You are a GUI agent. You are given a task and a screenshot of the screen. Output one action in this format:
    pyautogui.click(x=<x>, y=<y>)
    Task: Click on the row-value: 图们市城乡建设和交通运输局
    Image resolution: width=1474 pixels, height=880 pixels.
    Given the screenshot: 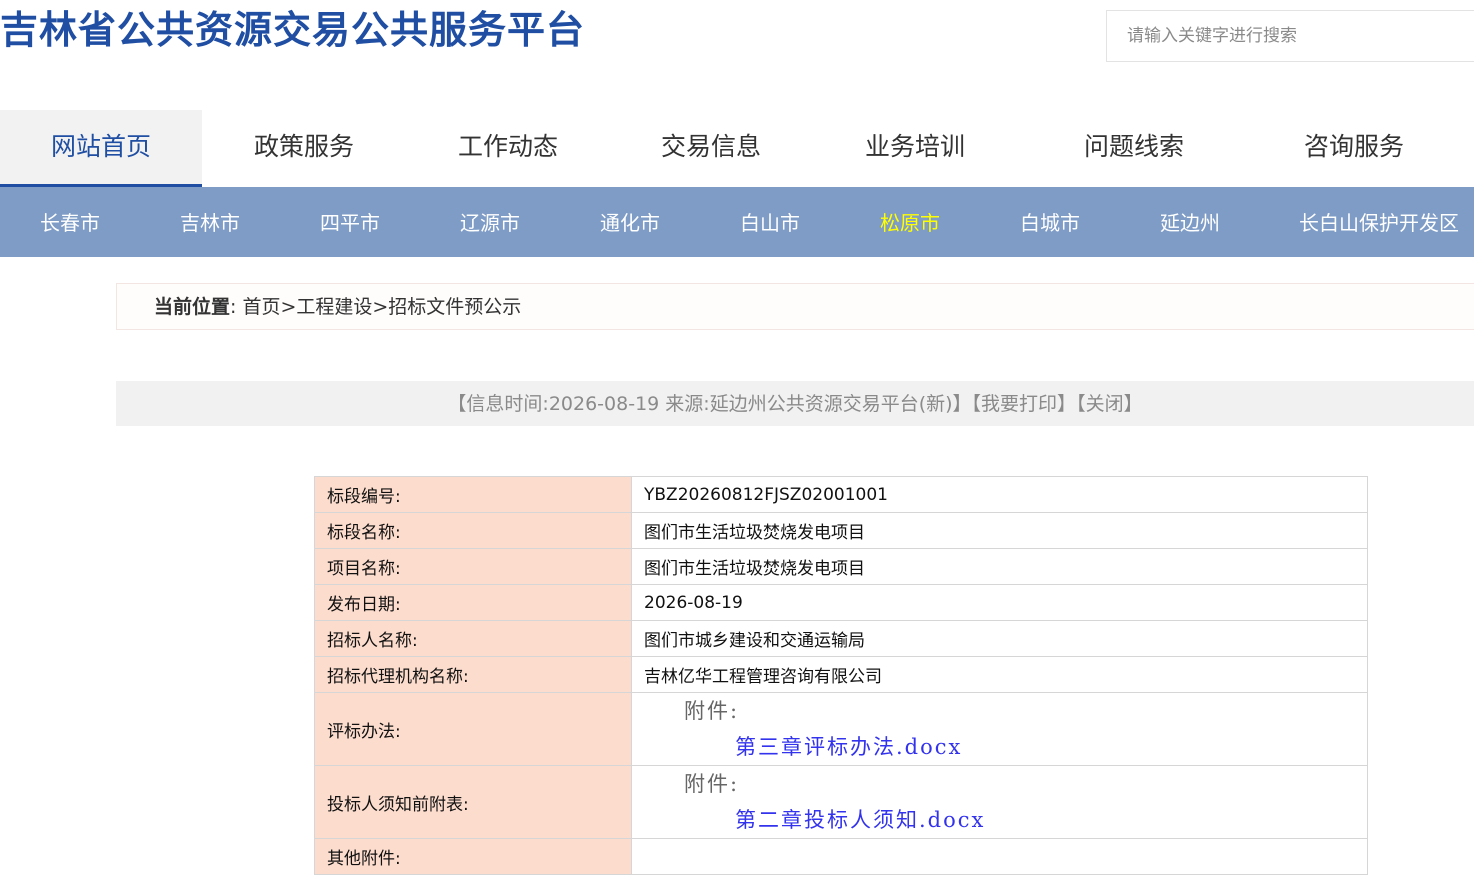 What is the action you would take?
    pyautogui.click(x=999, y=638)
    